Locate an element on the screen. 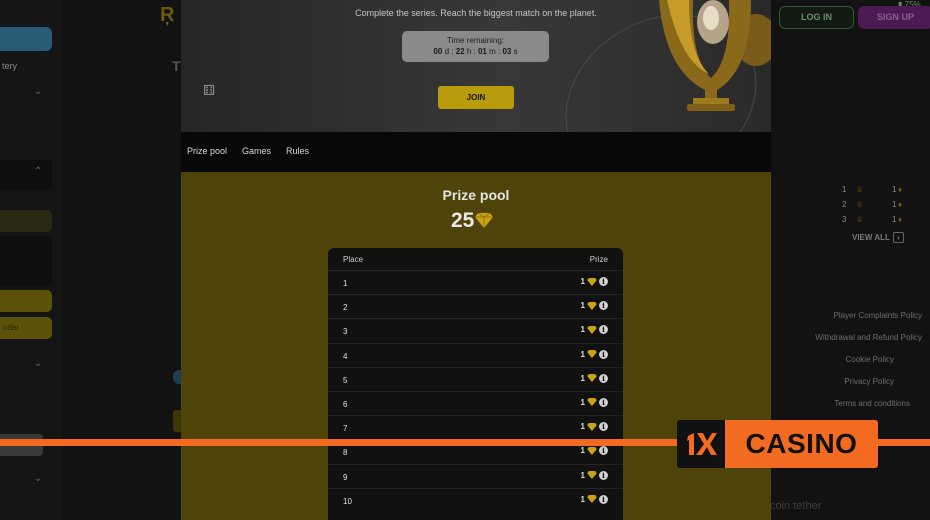  sidebar-item is located at coordinates (26, 221).